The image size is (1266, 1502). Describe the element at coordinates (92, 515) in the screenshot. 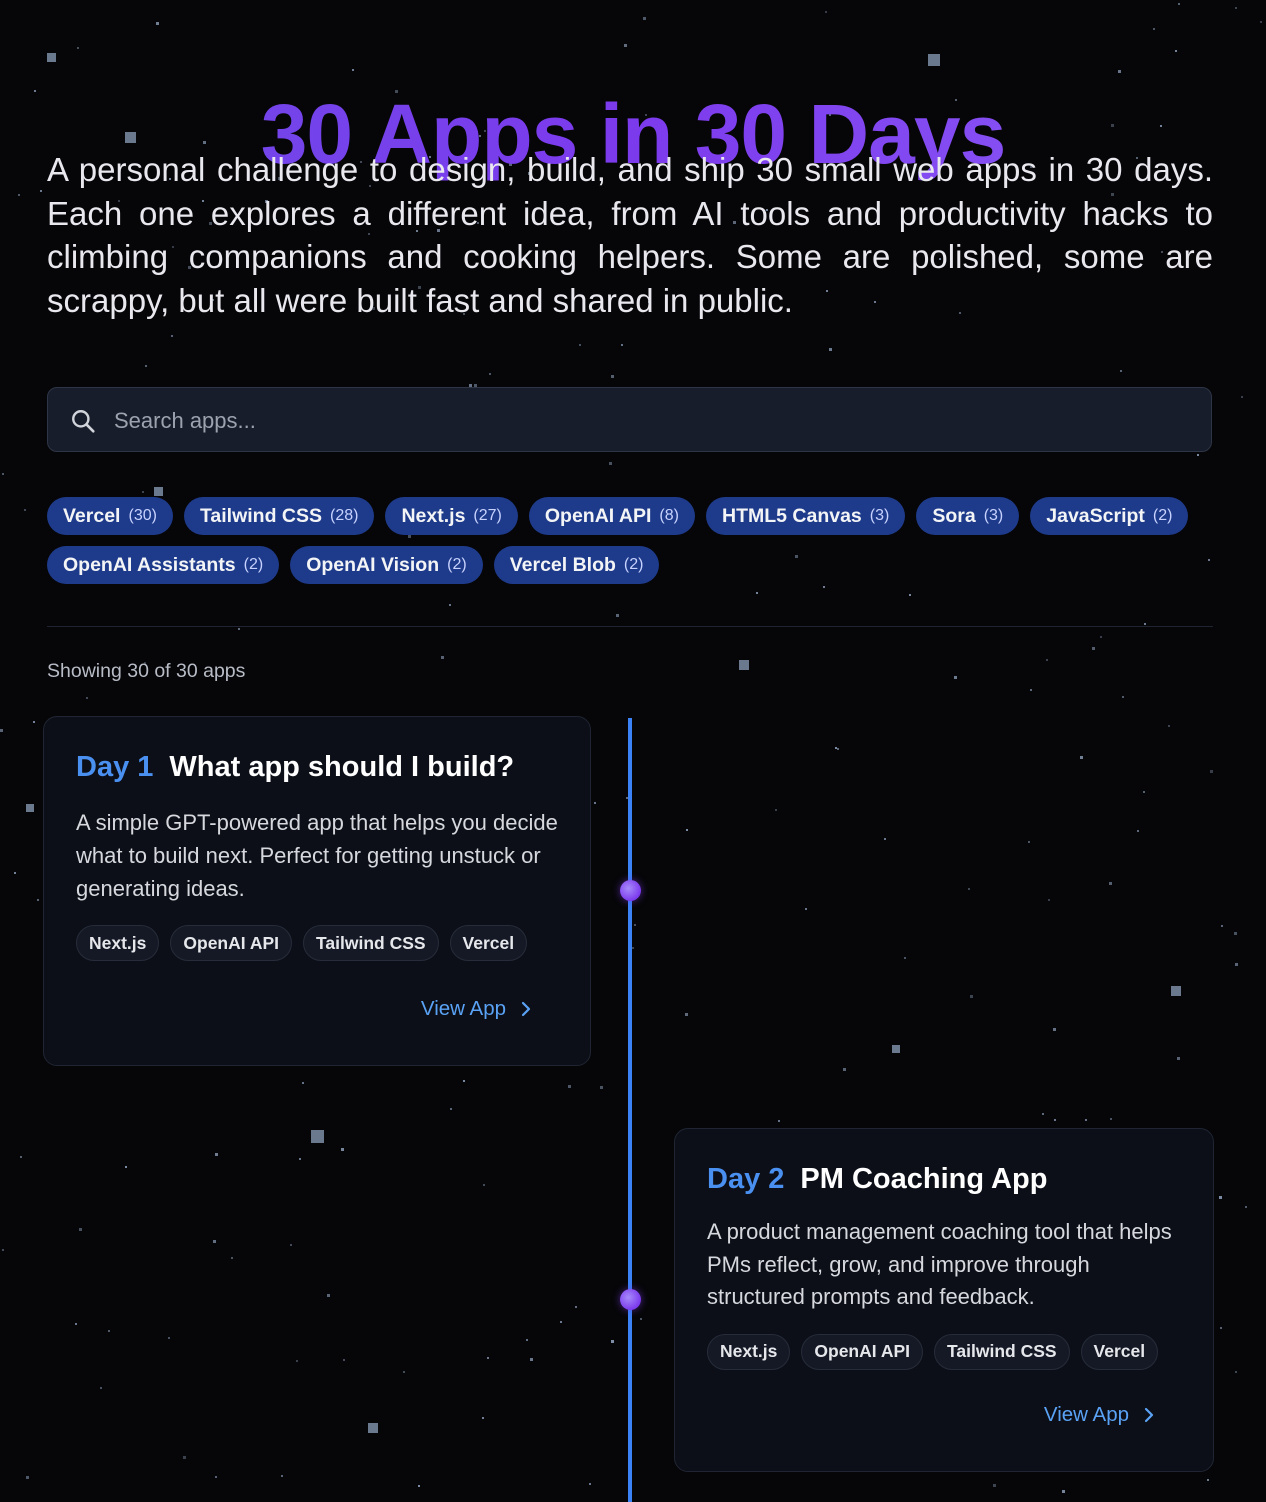

I see `filter-chip-label: Vercel` at that location.